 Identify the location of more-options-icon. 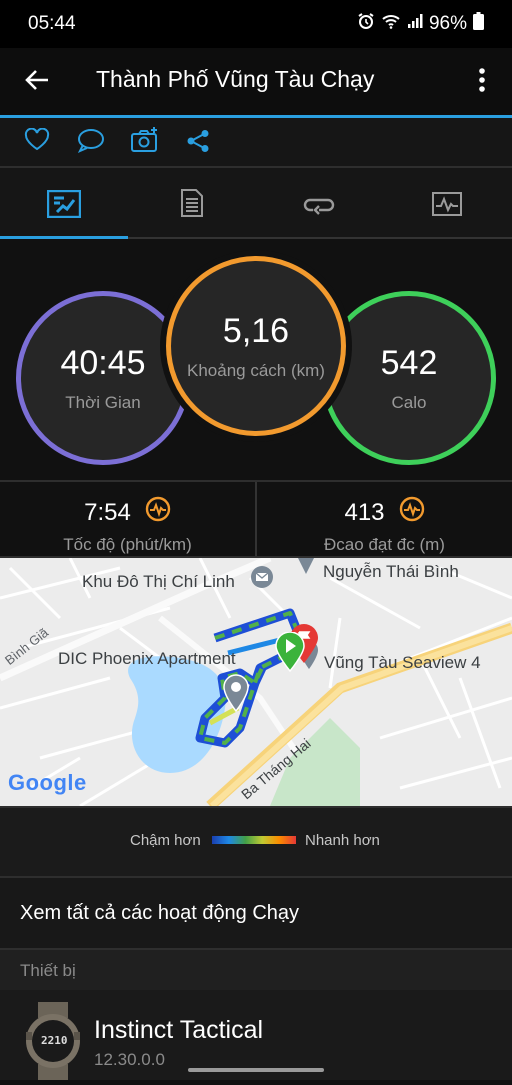
(482, 82).